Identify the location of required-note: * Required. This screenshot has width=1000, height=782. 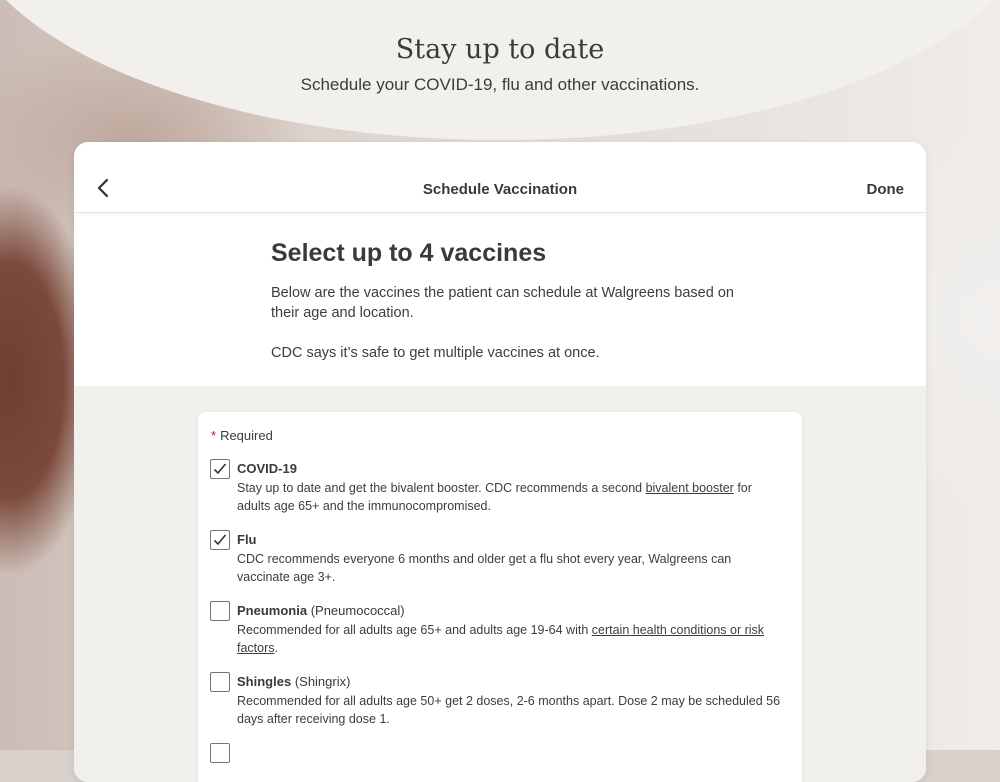
(242, 435).